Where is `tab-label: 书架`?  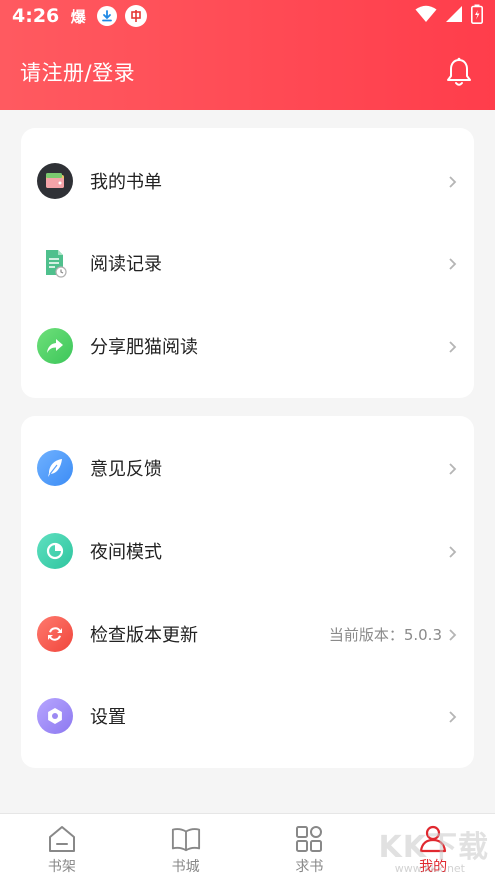 tab-label: 书架 is located at coordinates (61, 867).